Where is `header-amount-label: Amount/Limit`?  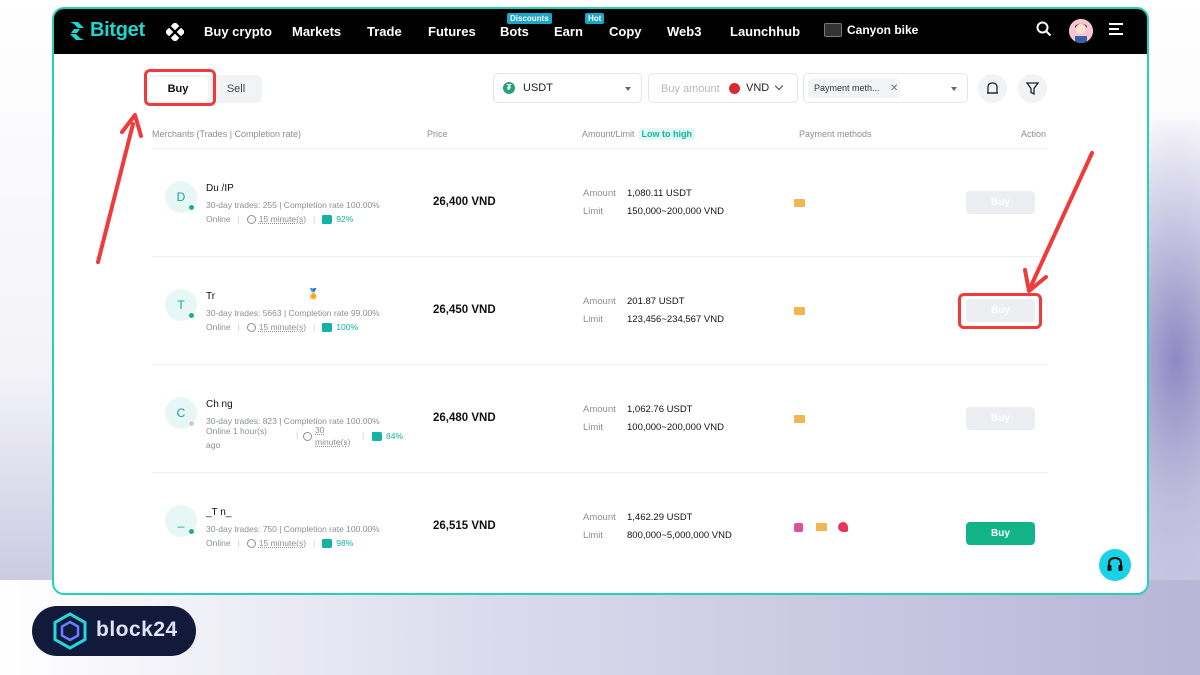 header-amount-label: Amount/Limit is located at coordinates (608, 134).